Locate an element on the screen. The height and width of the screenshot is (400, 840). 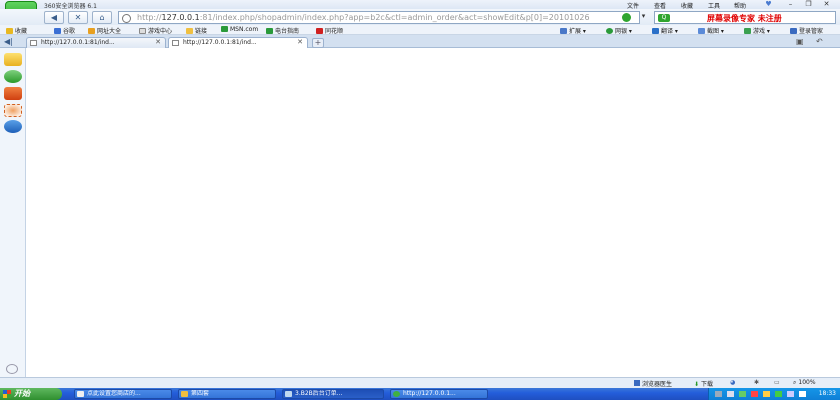
minimize-button: – is located at coordinates (790, 4).